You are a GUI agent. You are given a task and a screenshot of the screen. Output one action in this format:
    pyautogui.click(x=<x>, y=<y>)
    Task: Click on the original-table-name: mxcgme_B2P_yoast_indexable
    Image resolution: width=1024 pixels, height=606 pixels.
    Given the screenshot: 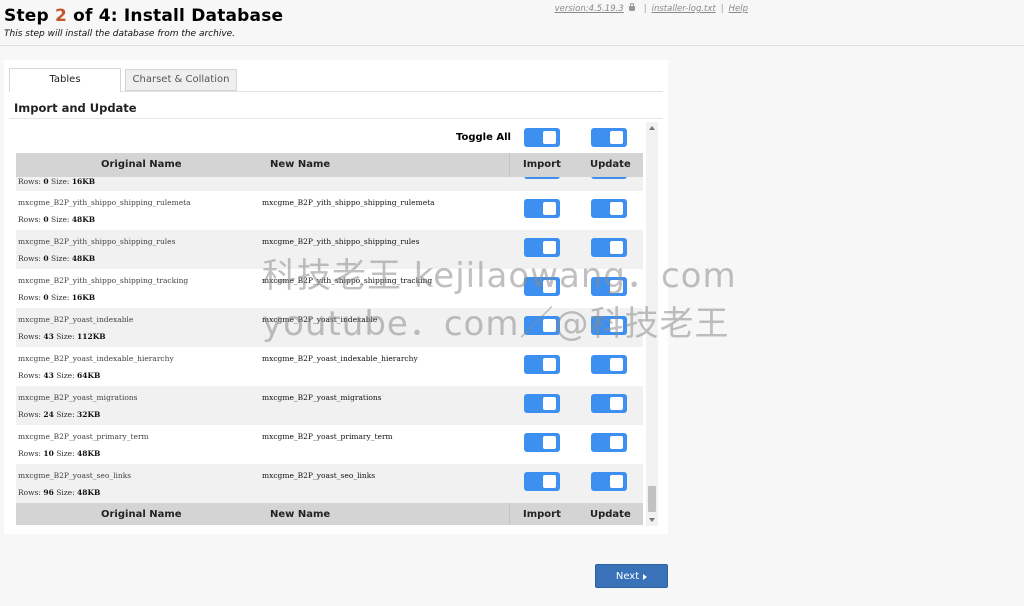 What is the action you would take?
    pyautogui.click(x=76, y=319)
    